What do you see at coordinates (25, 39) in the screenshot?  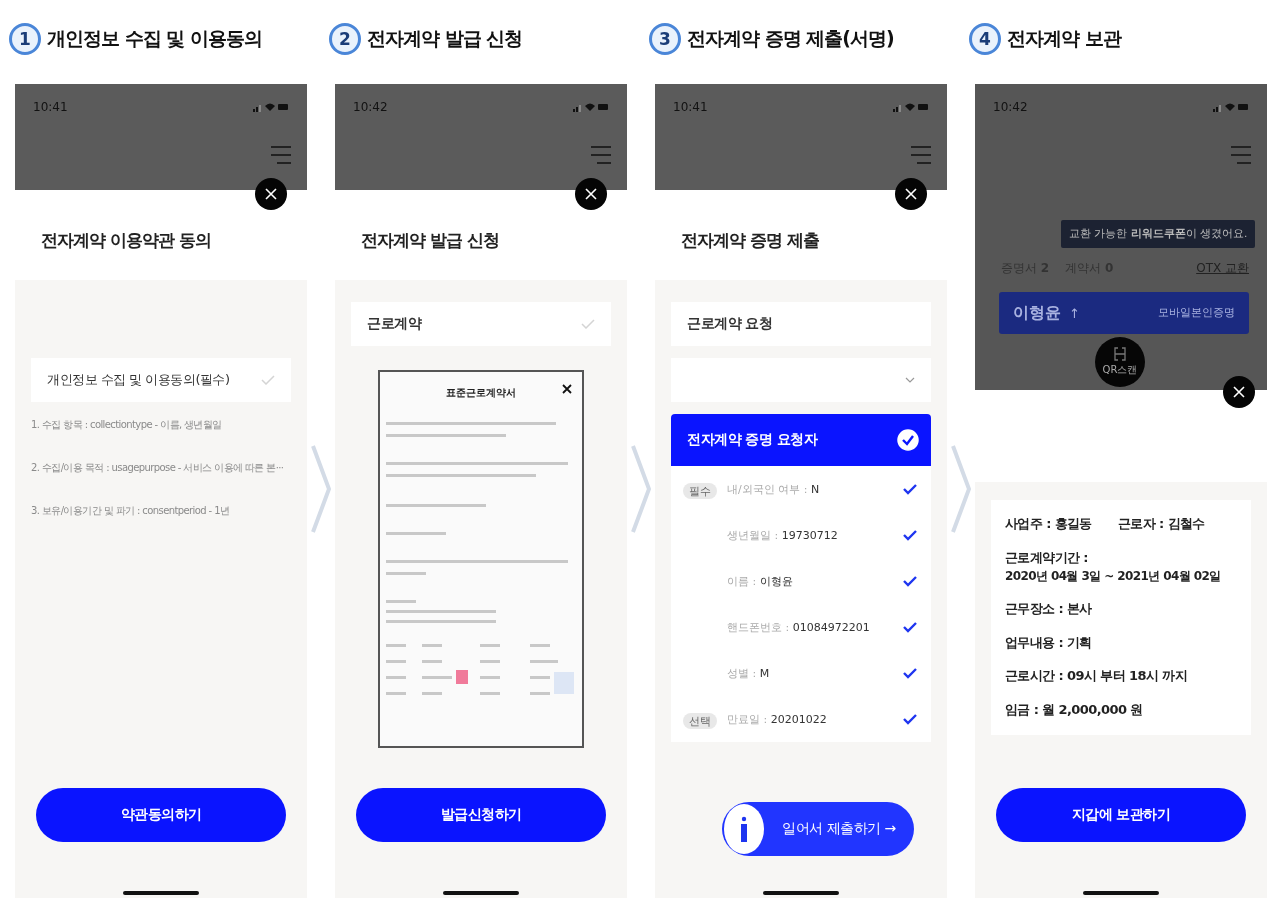 I see `step-number: 1` at bounding box center [25, 39].